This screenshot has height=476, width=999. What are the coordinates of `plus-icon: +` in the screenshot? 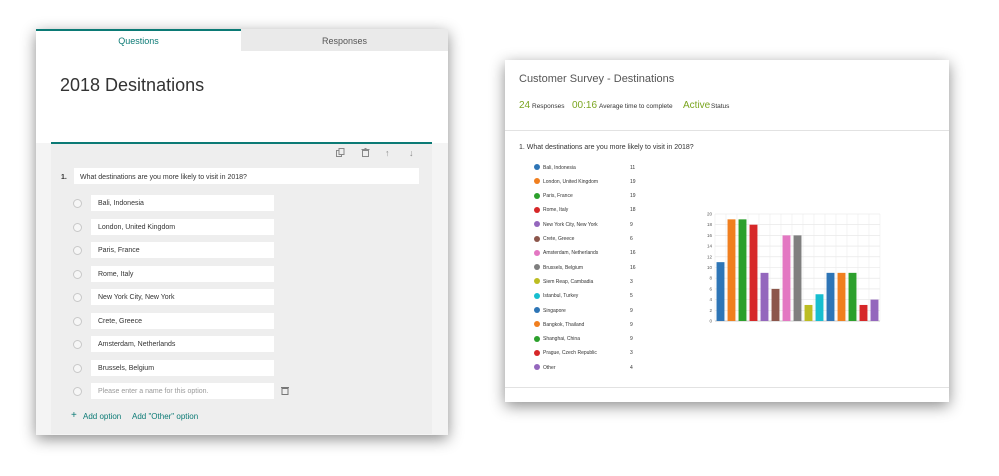 It's located at (74, 415).